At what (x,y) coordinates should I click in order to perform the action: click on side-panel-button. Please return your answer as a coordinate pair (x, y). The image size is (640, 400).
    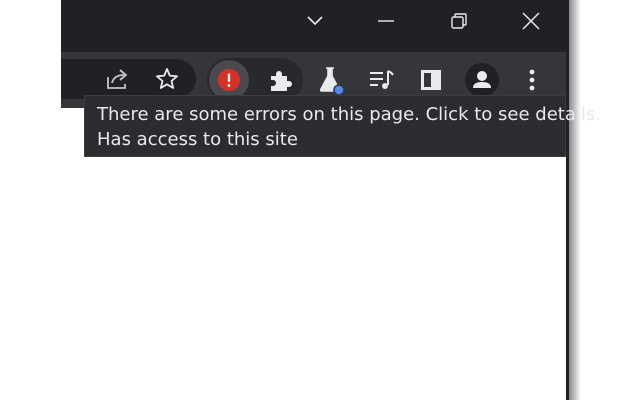
    Looking at the image, I should click on (431, 80).